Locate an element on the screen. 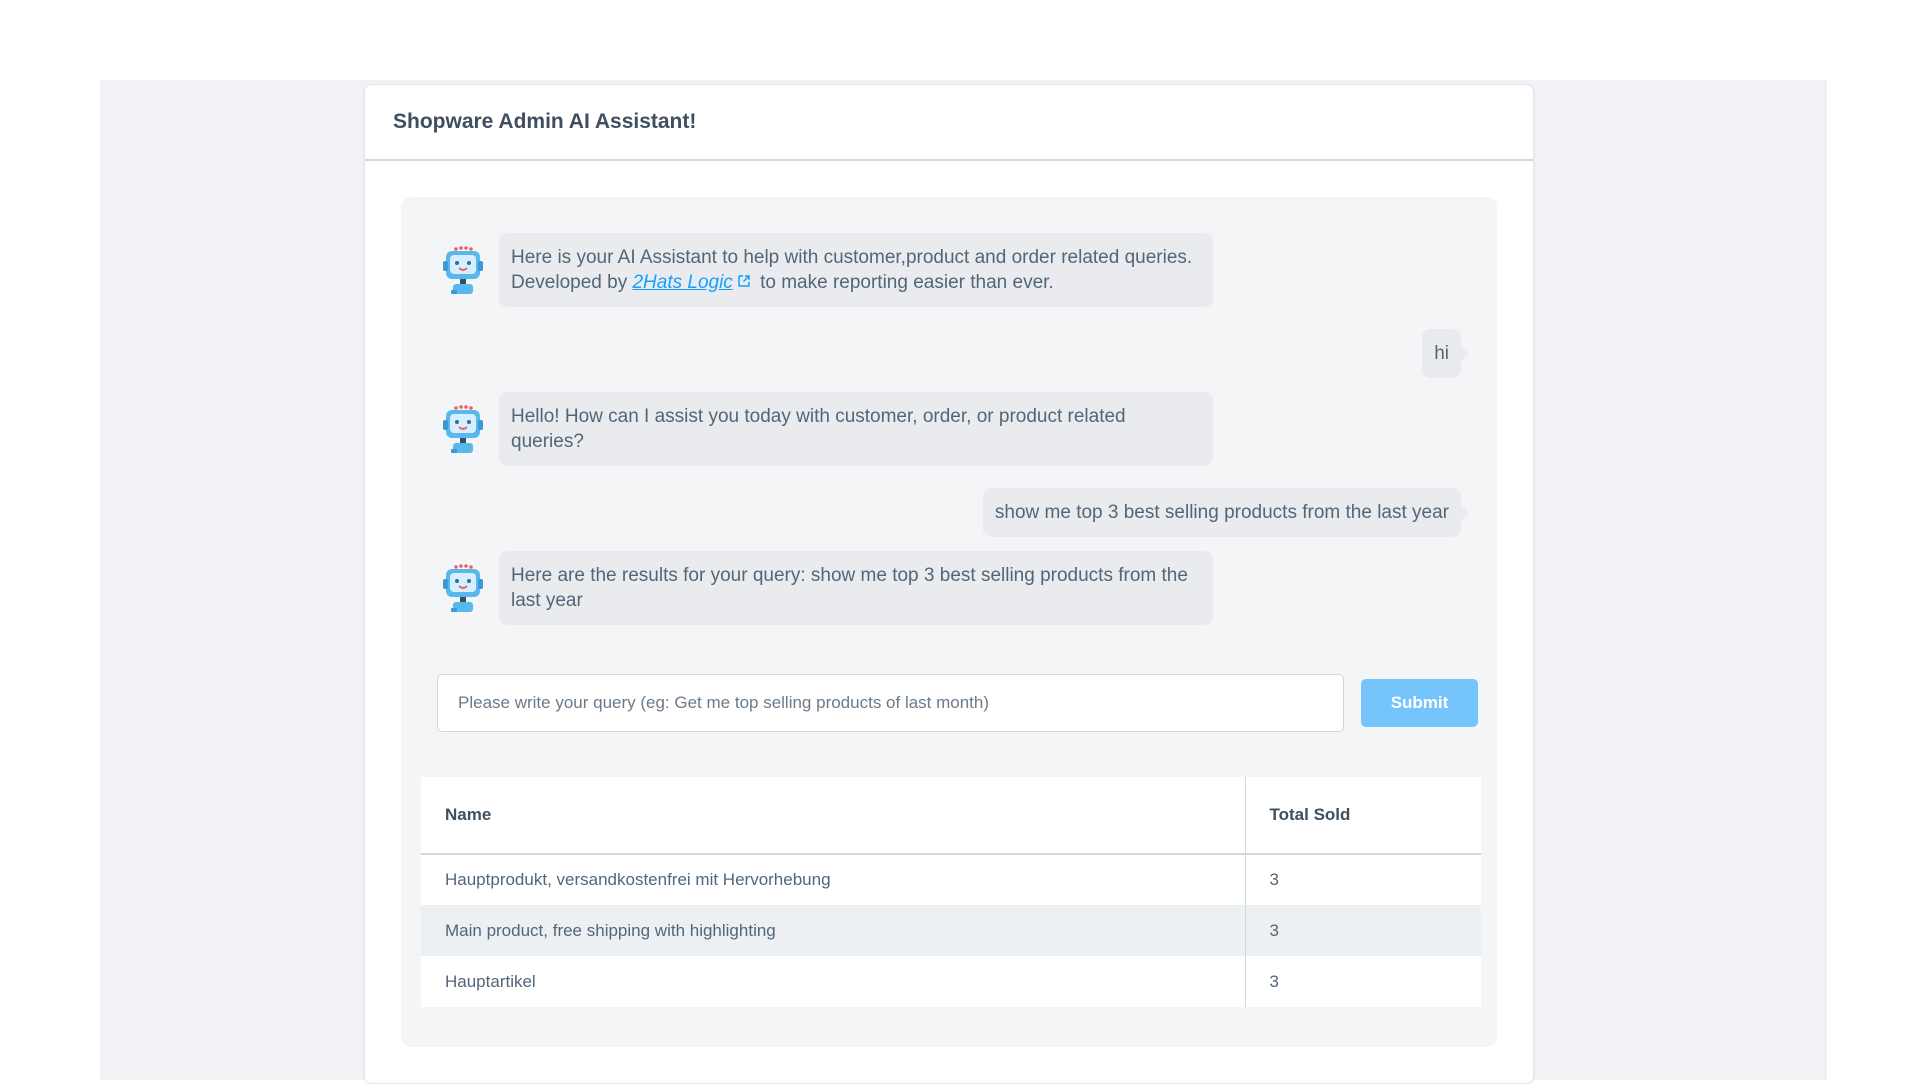  query-form: Submit is located at coordinates (959, 703).